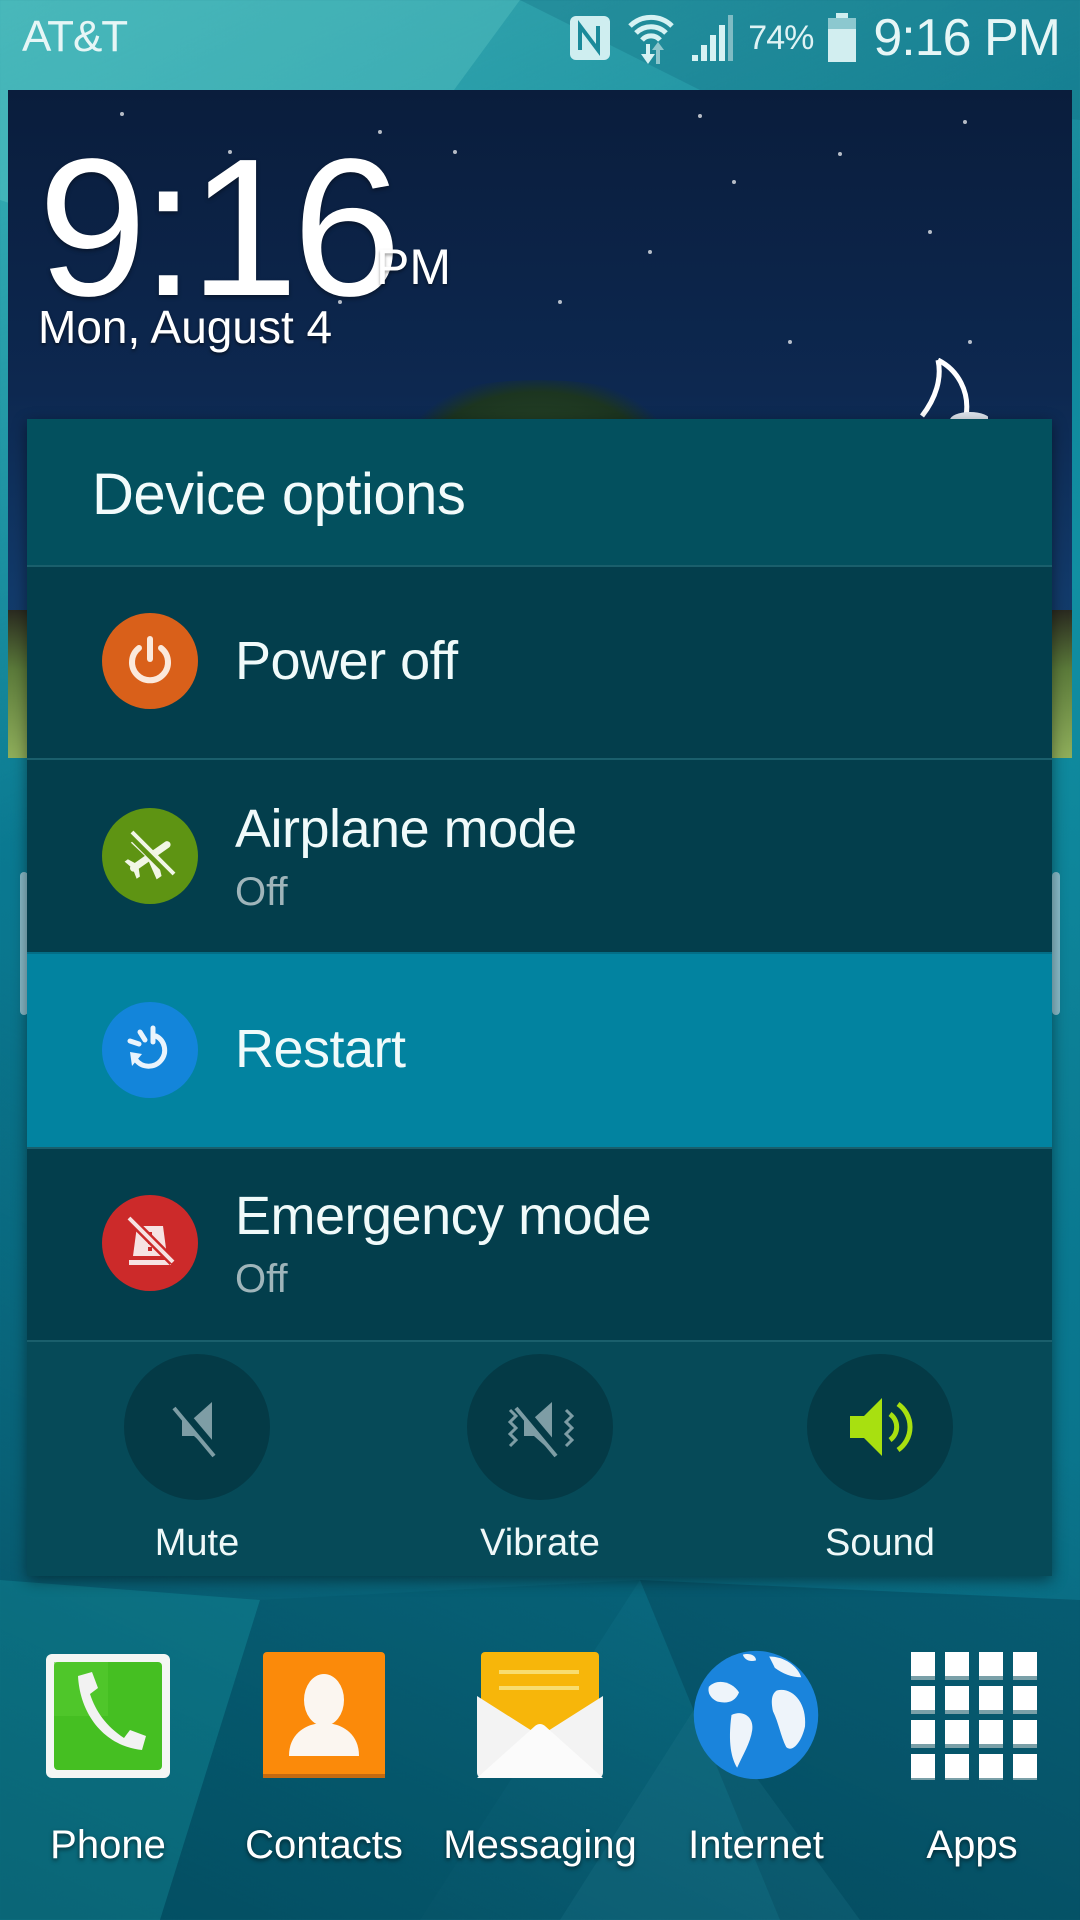  Describe the element at coordinates (150, 856) in the screenshot. I see `airplane-off-icon` at that location.